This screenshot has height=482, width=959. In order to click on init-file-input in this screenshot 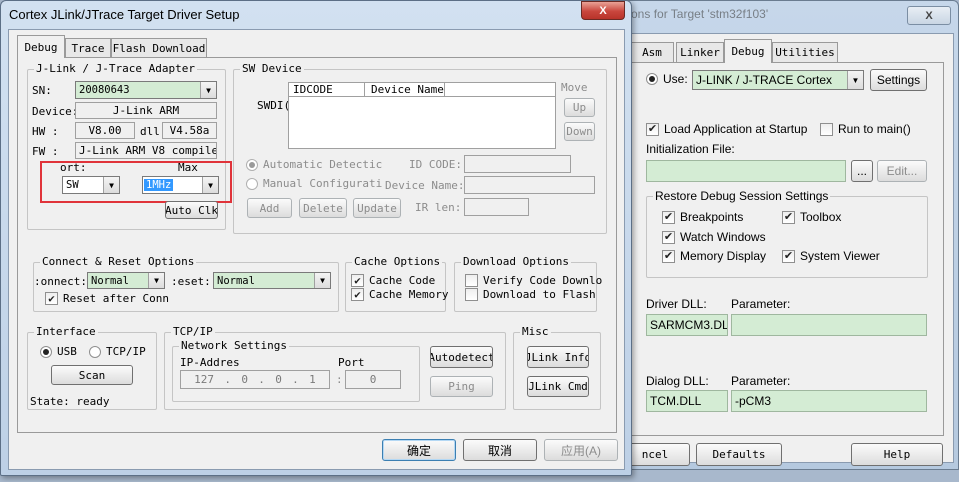, I will do `click(746, 171)`.